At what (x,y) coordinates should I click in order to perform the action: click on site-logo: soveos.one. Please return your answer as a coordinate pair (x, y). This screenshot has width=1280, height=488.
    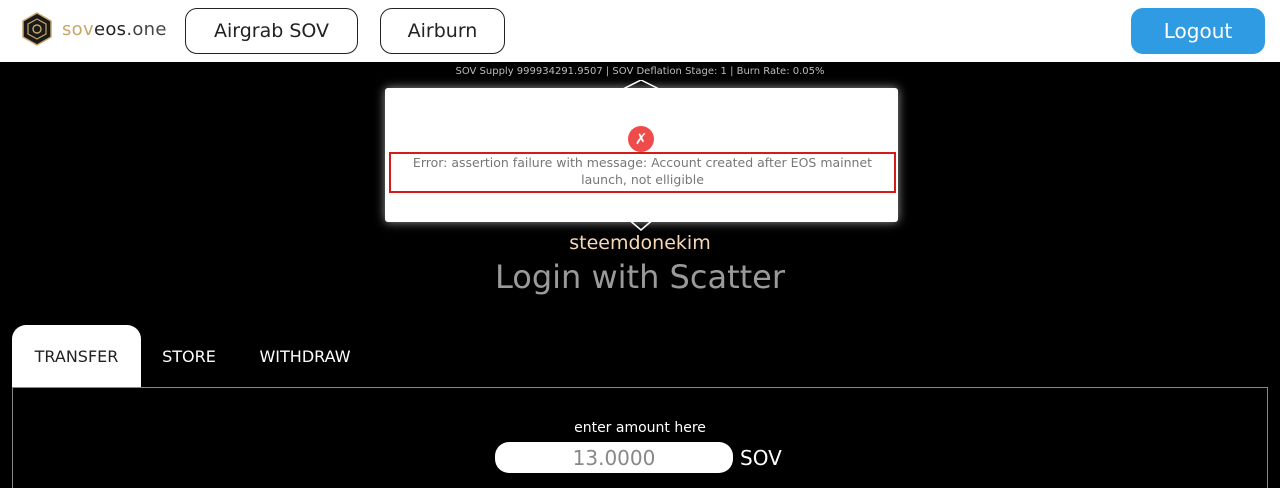
    Looking at the image, I should click on (93, 29).